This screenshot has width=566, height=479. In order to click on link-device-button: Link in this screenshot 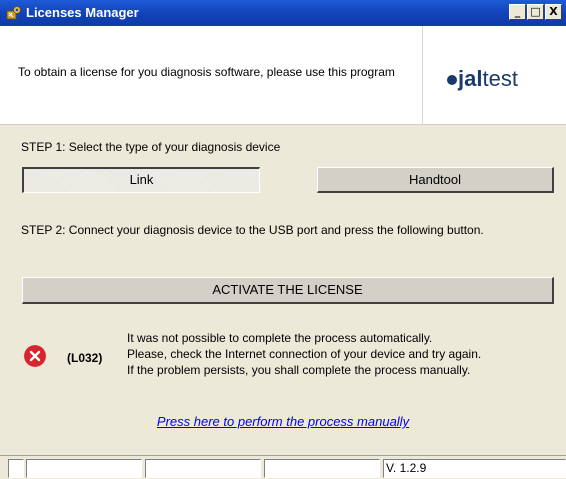, I will do `click(141, 180)`.